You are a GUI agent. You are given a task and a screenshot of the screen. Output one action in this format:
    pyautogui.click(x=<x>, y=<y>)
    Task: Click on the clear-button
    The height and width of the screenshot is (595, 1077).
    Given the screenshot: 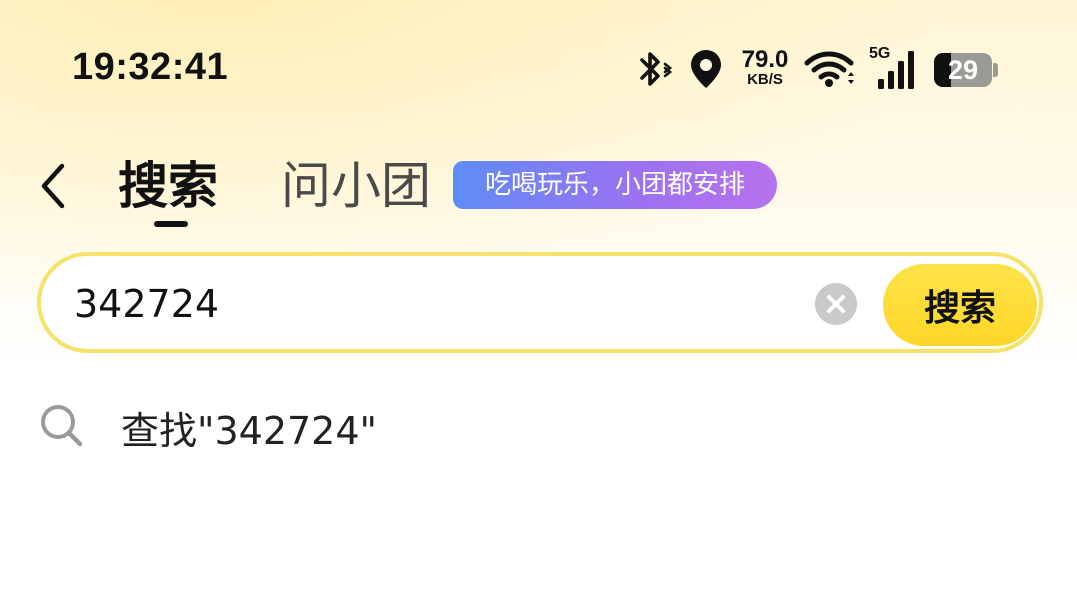 What is the action you would take?
    pyautogui.click(x=836, y=304)
    